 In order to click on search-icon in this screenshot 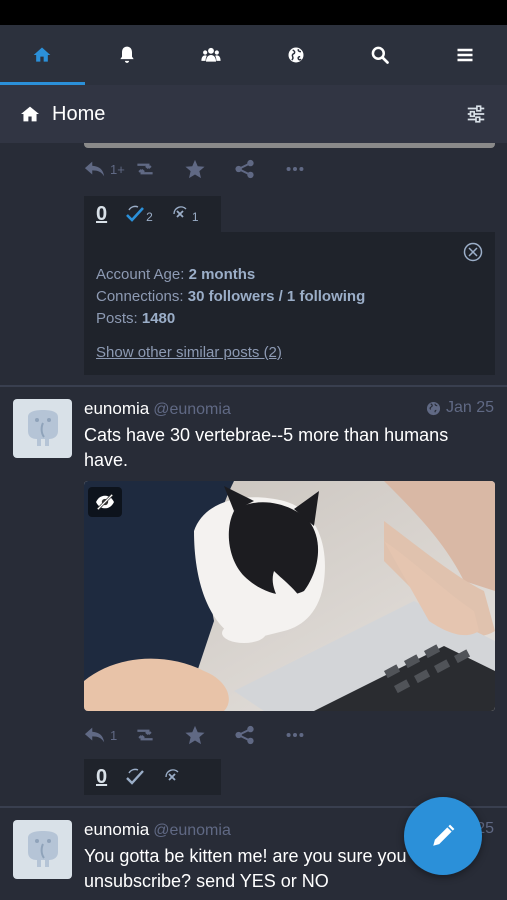, I will do `click(380, 55)`.